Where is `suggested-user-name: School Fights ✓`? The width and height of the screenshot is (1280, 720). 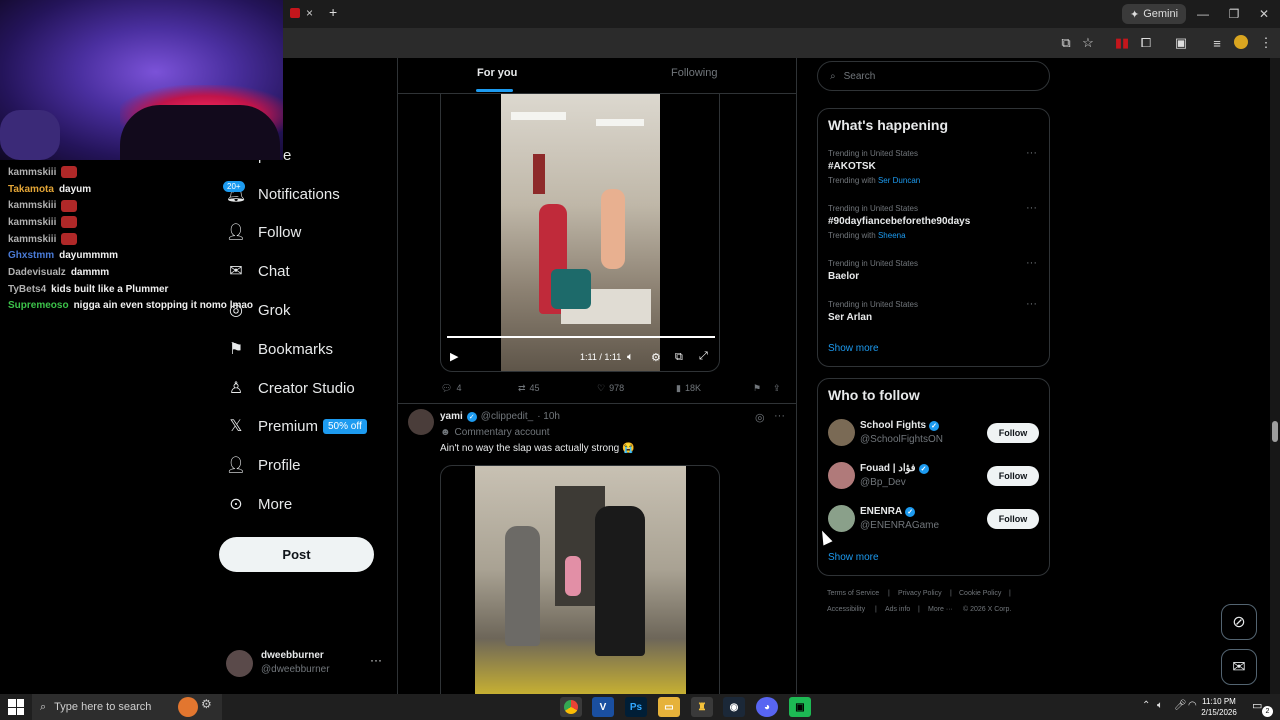 suggested-user-name: School Fights ✓ is located at coordinates (900, 425).